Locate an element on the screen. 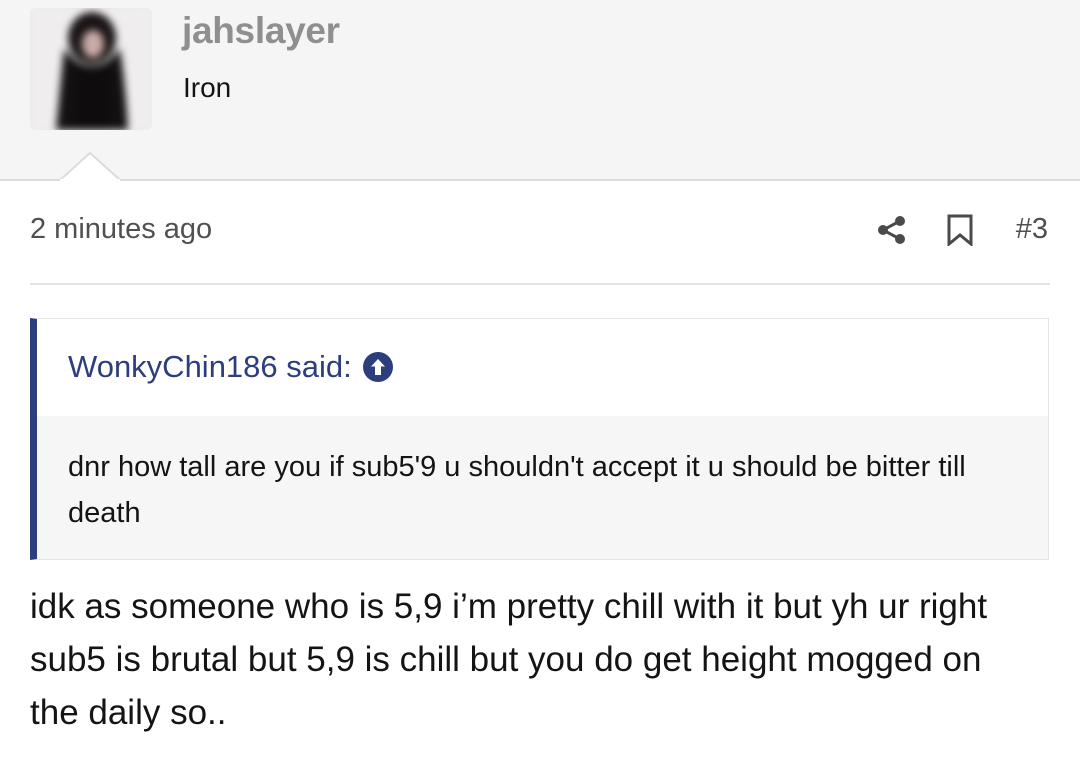  arrow-up-circle-icon is located at coordinates (378, 367).